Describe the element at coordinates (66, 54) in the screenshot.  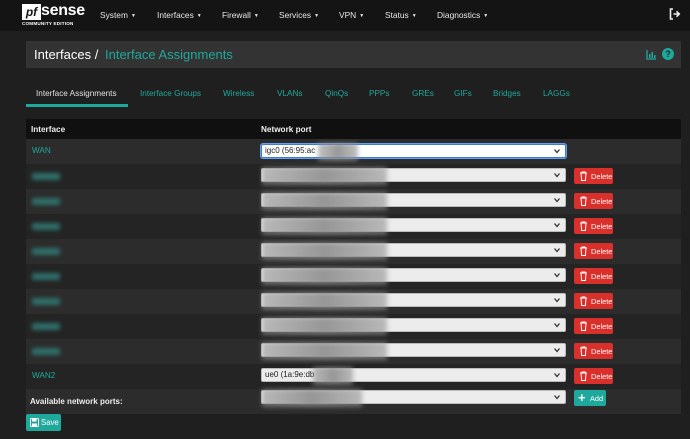
I see `breadcrumb-root: Interfaces /` at that location.